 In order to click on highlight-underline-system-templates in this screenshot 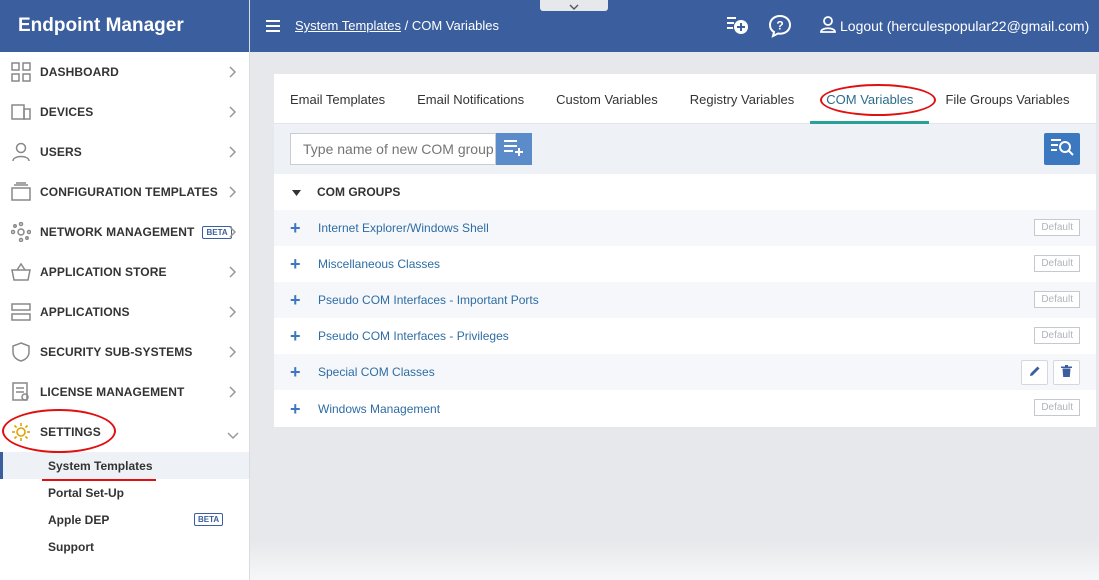, I will do `click(99, 480)`.